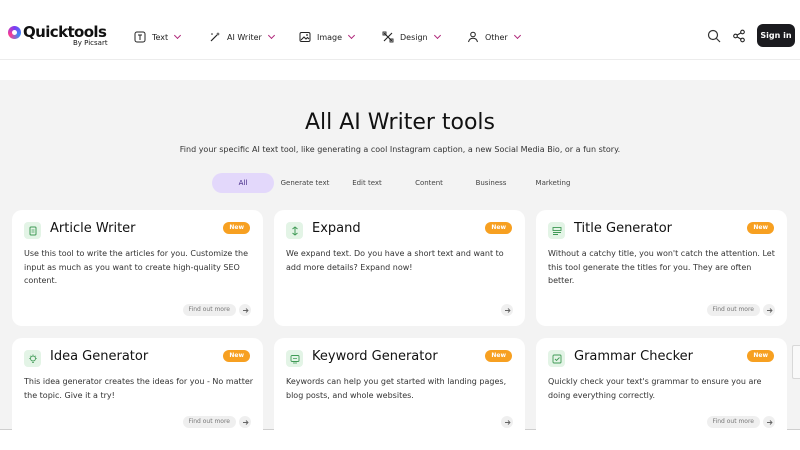 The height and width of the screenshot is (450, 800). Describe the element at coordinates (215, 37) in the screenshot. I see `magic-pen-icon` at that location.